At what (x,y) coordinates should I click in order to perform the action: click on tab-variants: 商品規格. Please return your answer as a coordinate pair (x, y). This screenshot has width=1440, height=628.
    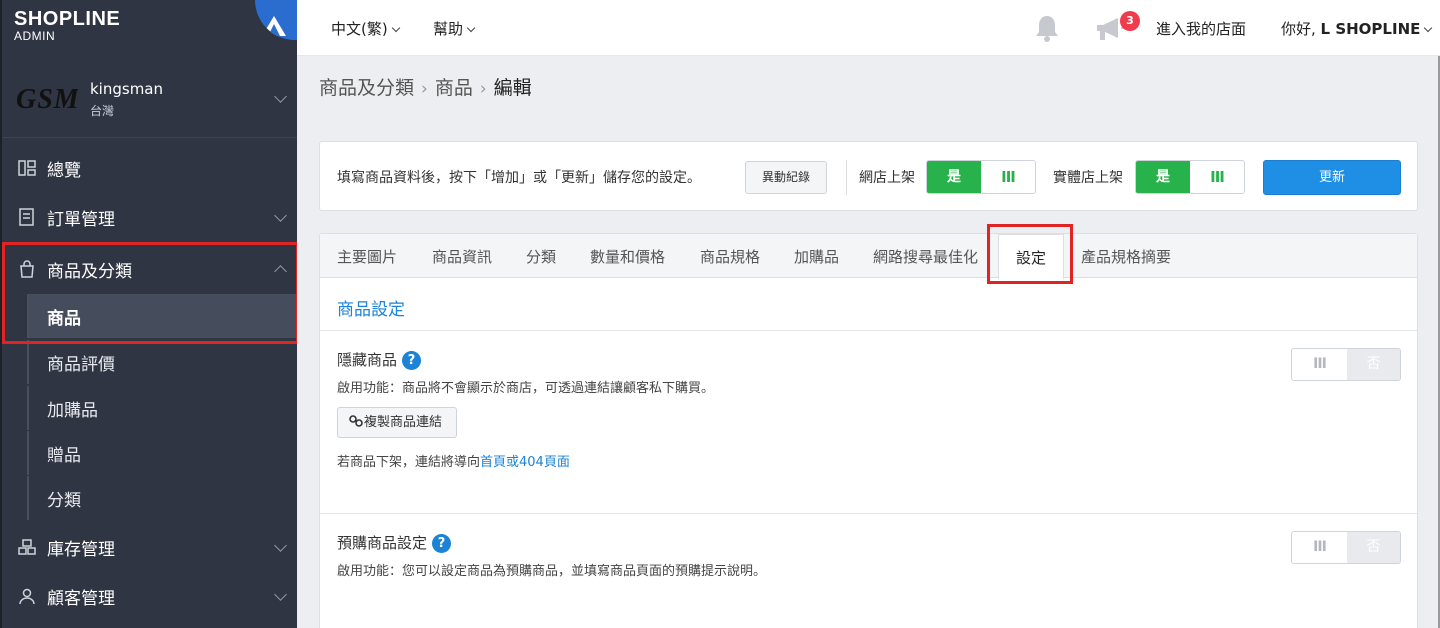
    Looking at the image, I should click on (730, 256).